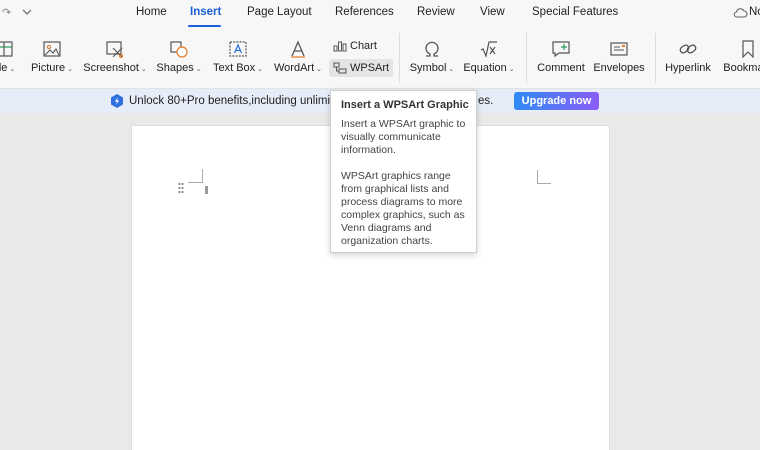  I want to click on tab-review: Review, so click(436, 12).